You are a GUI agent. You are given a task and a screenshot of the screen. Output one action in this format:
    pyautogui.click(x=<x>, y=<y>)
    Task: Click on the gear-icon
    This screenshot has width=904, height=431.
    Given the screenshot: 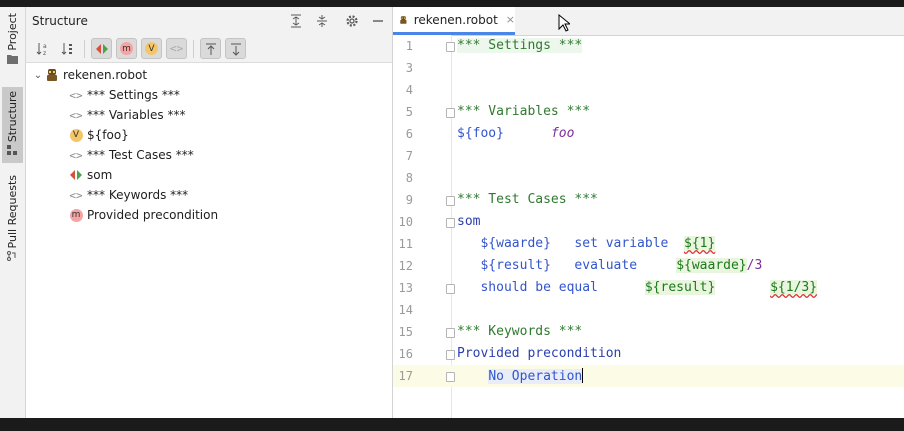 What is the action you would take?
    pyautogui.click(x=352, y=21)
    